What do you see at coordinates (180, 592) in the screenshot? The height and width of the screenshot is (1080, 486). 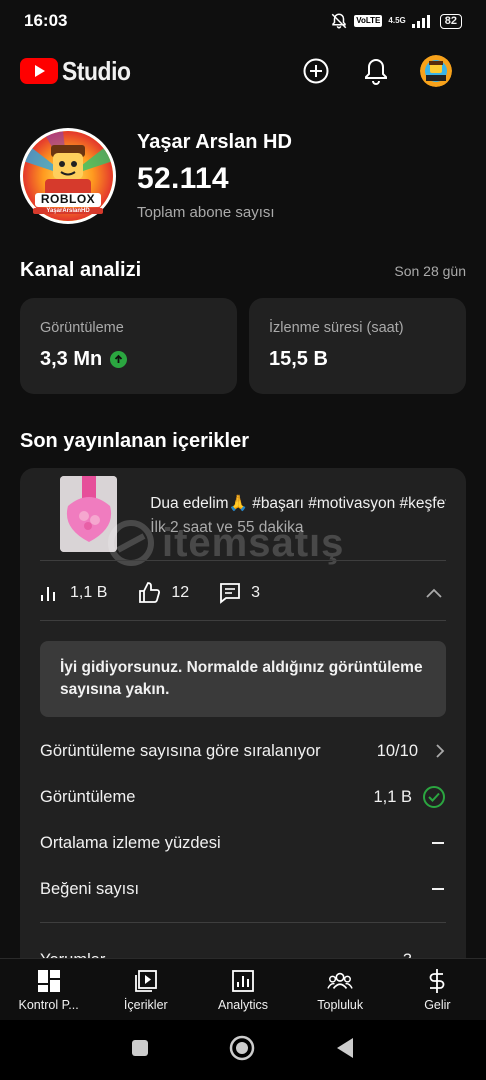 I see `likes-stat-value: 12` at bounding box center [180, 592].